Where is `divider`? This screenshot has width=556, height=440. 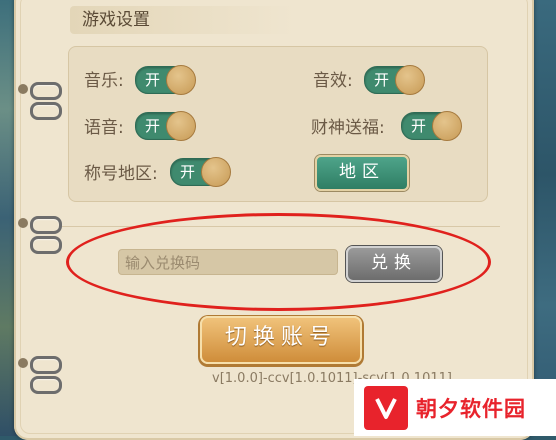 divider is located at coordinates (281, 226).